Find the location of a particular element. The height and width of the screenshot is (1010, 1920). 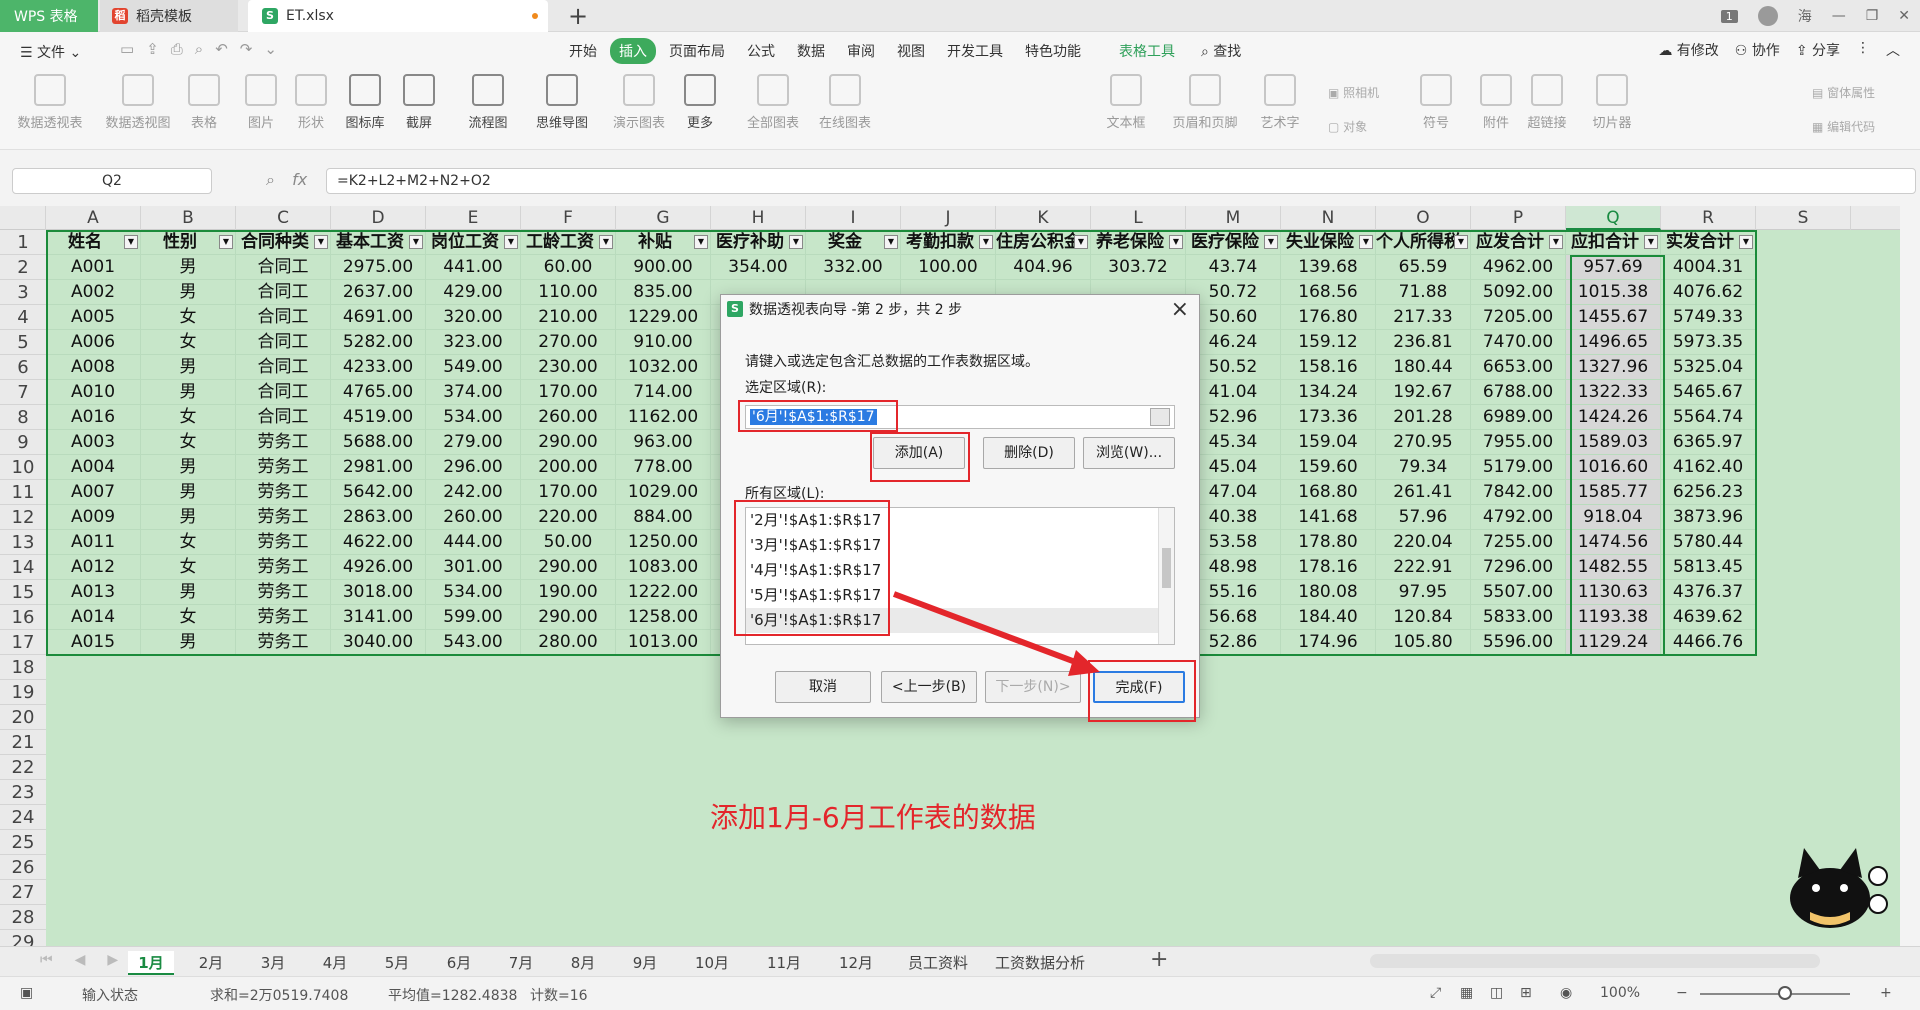

table-cell: 2975.00 is located at coordinates (378, 267).